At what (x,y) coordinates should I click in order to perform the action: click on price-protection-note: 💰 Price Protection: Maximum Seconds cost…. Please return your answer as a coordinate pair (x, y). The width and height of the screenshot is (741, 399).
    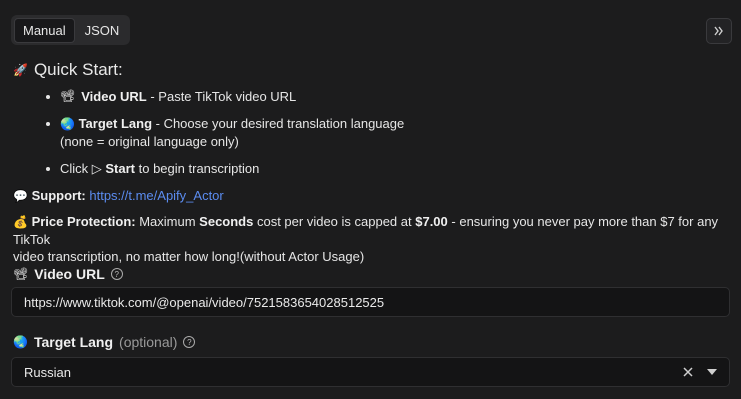
    Looking at the image, I should click on (373, 239).